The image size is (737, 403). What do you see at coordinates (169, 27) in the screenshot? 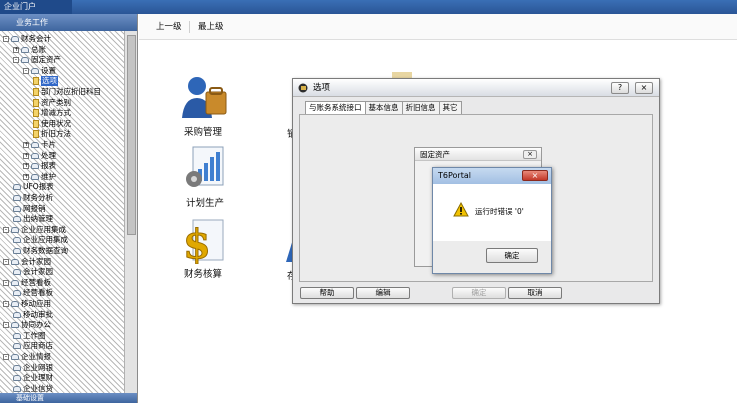
I see `up-level-button: 上一级` at bounding box center [169, 27].